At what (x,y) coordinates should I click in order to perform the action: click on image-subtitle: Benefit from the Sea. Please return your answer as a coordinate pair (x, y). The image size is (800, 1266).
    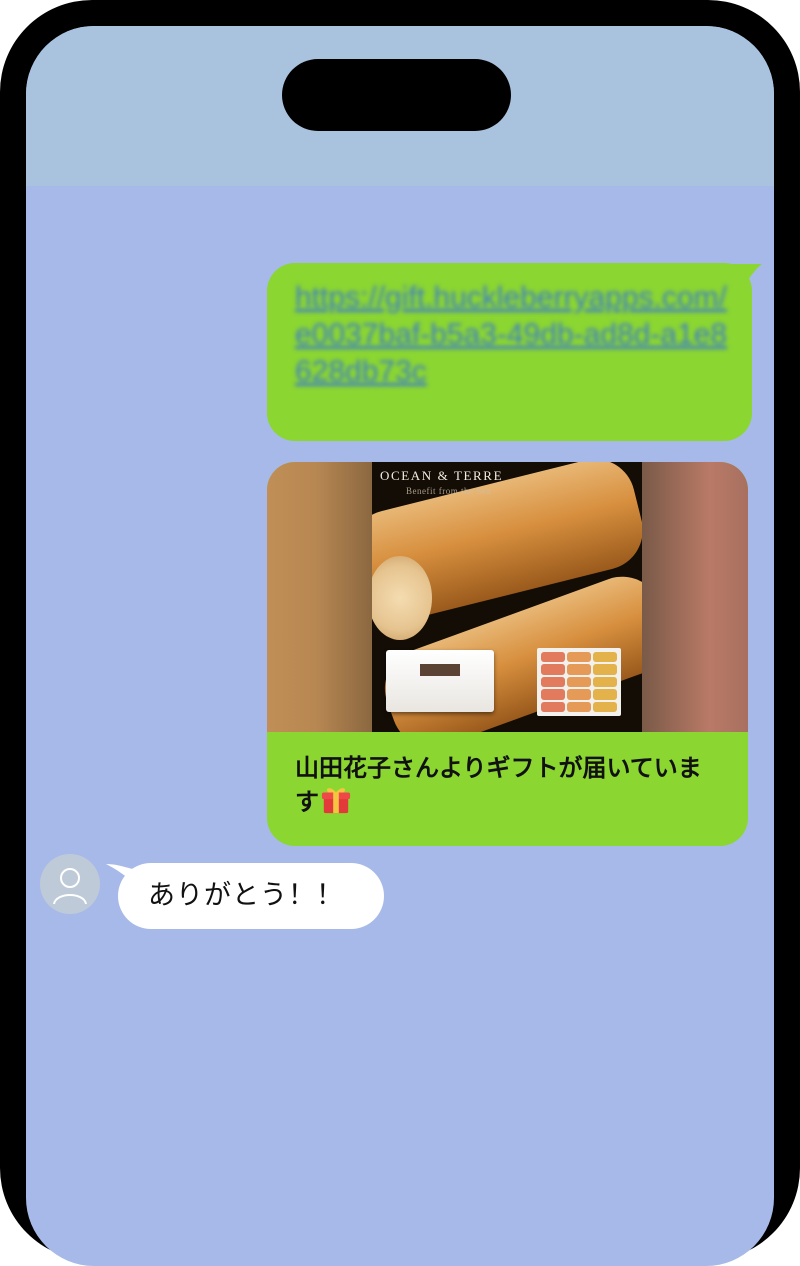
    Looking at the image, I should click on (448, 491).